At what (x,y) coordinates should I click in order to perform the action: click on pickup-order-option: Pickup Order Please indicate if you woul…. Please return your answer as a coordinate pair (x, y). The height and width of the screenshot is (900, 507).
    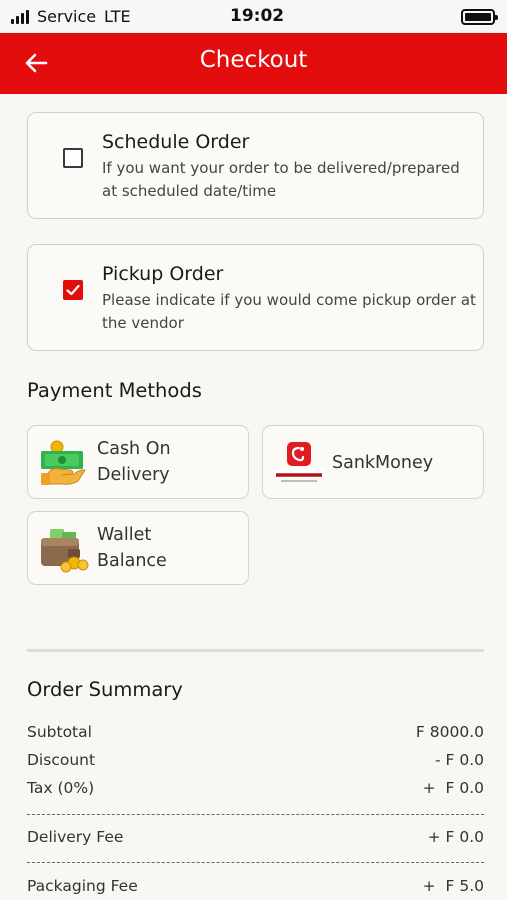
    Looking at the image, I should click on (255, 297).